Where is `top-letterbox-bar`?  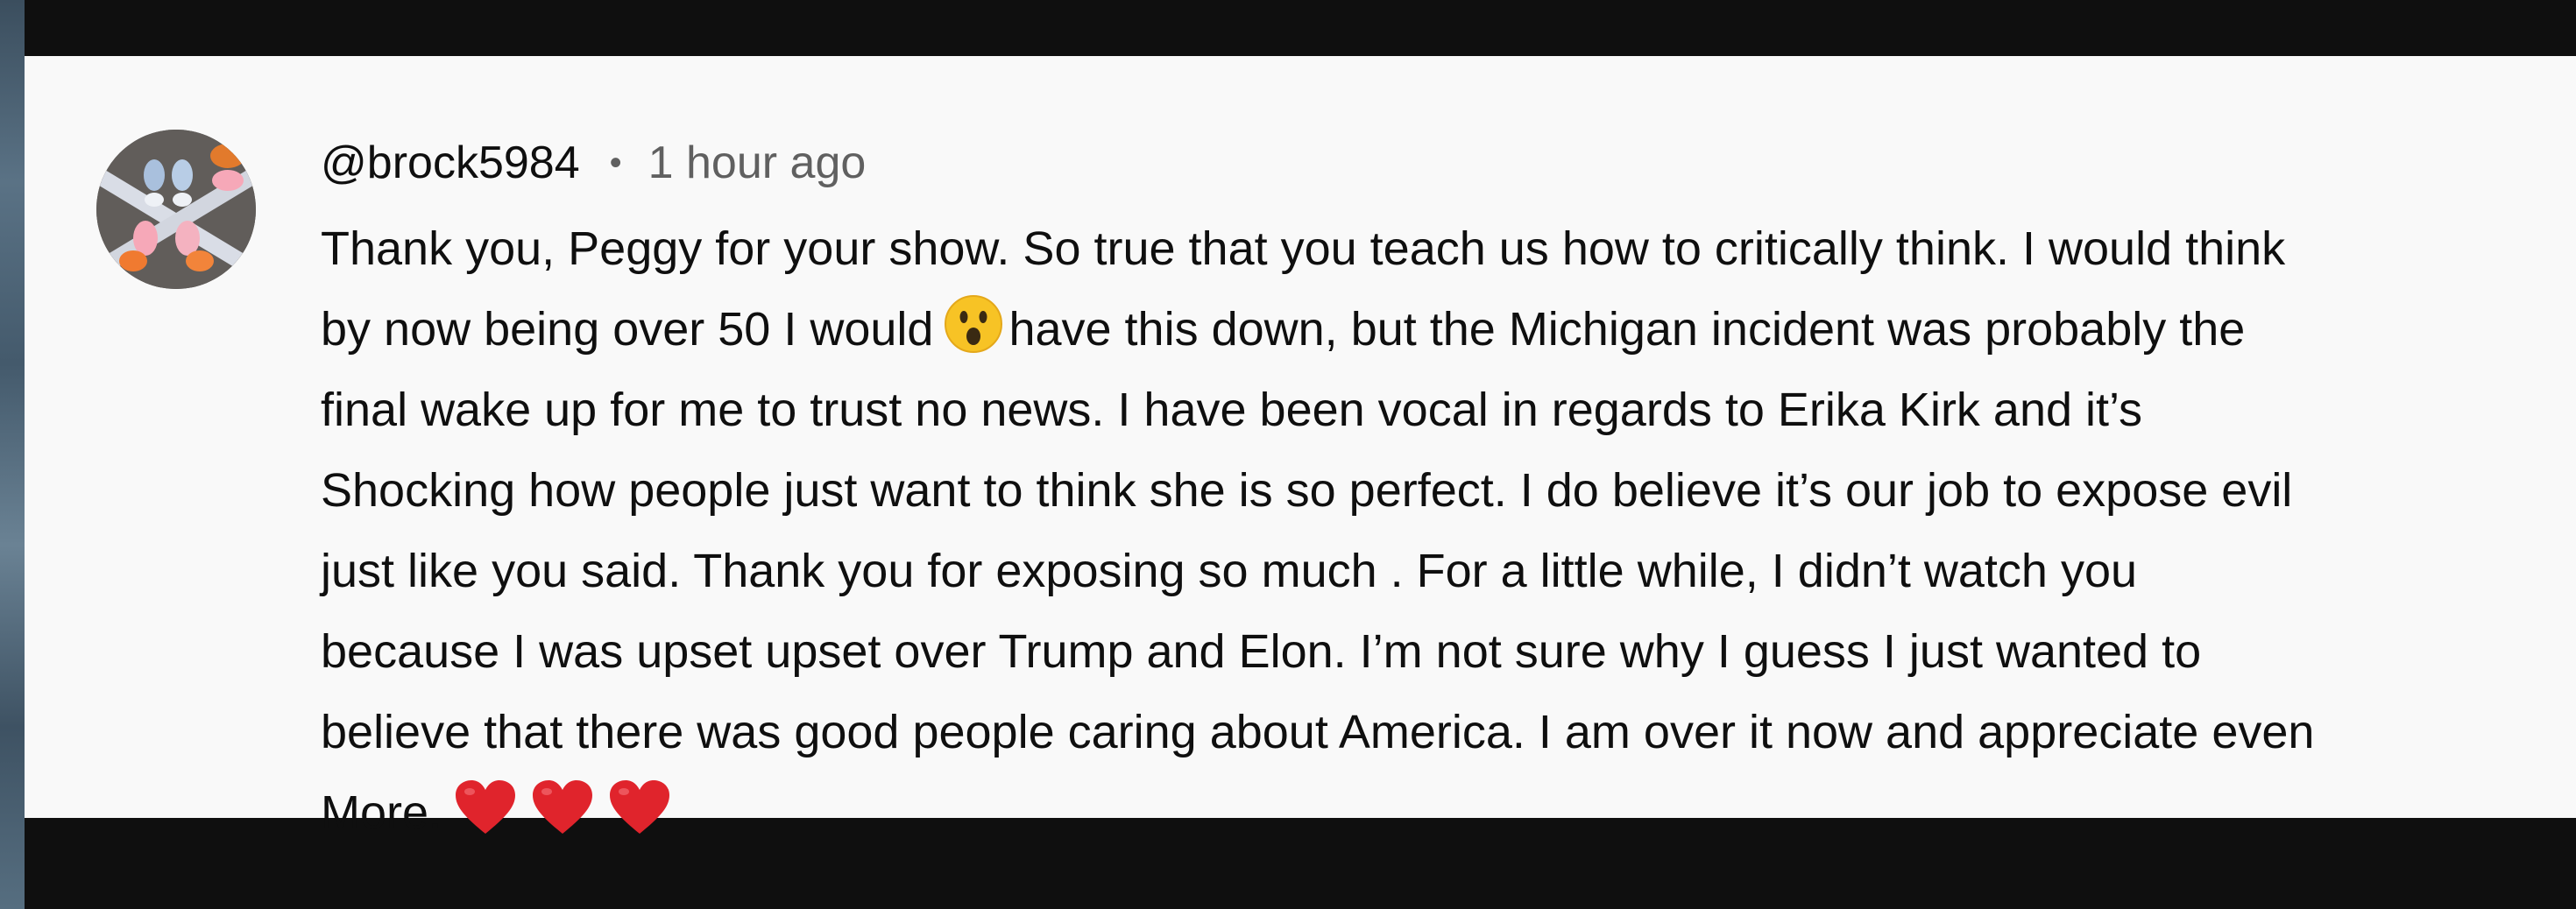 top-letterbox-bar is located at coordinates (1300, 28).